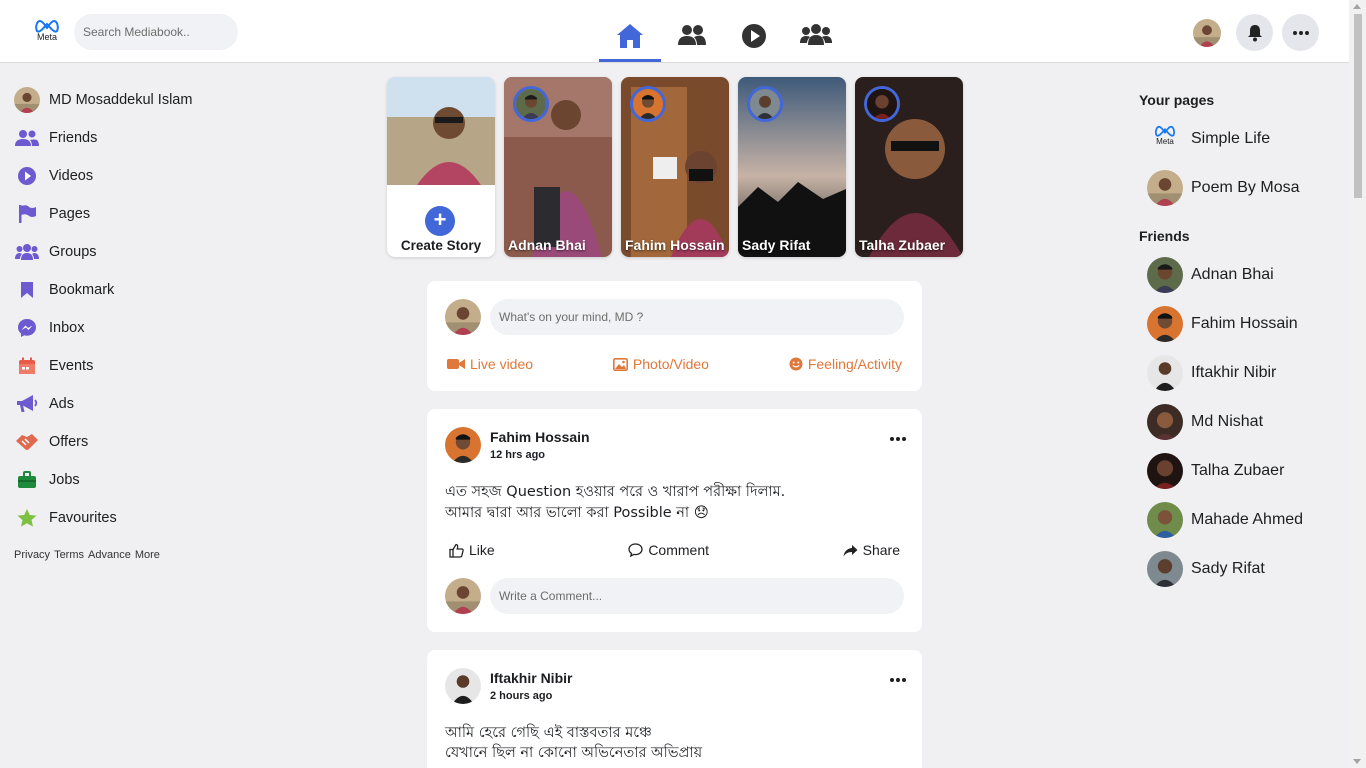 This screenshot has height=768, width=1366. Describe the element at coordinates (144, 404) in the screenshot. I see `sidebar-item-ads: Ads` at that location.